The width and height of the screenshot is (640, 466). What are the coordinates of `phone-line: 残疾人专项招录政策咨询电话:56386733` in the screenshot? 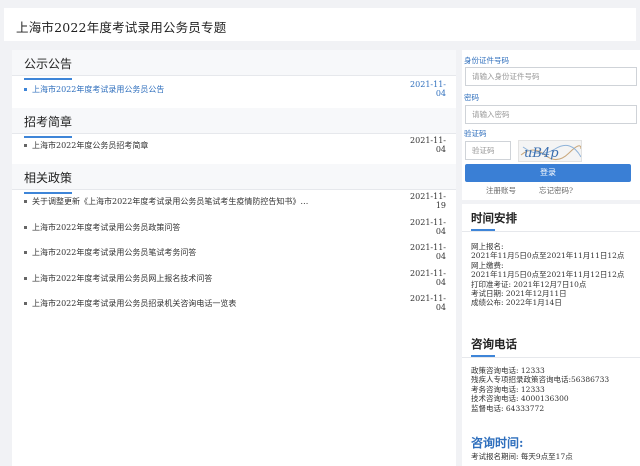 It's located at (540, 380).